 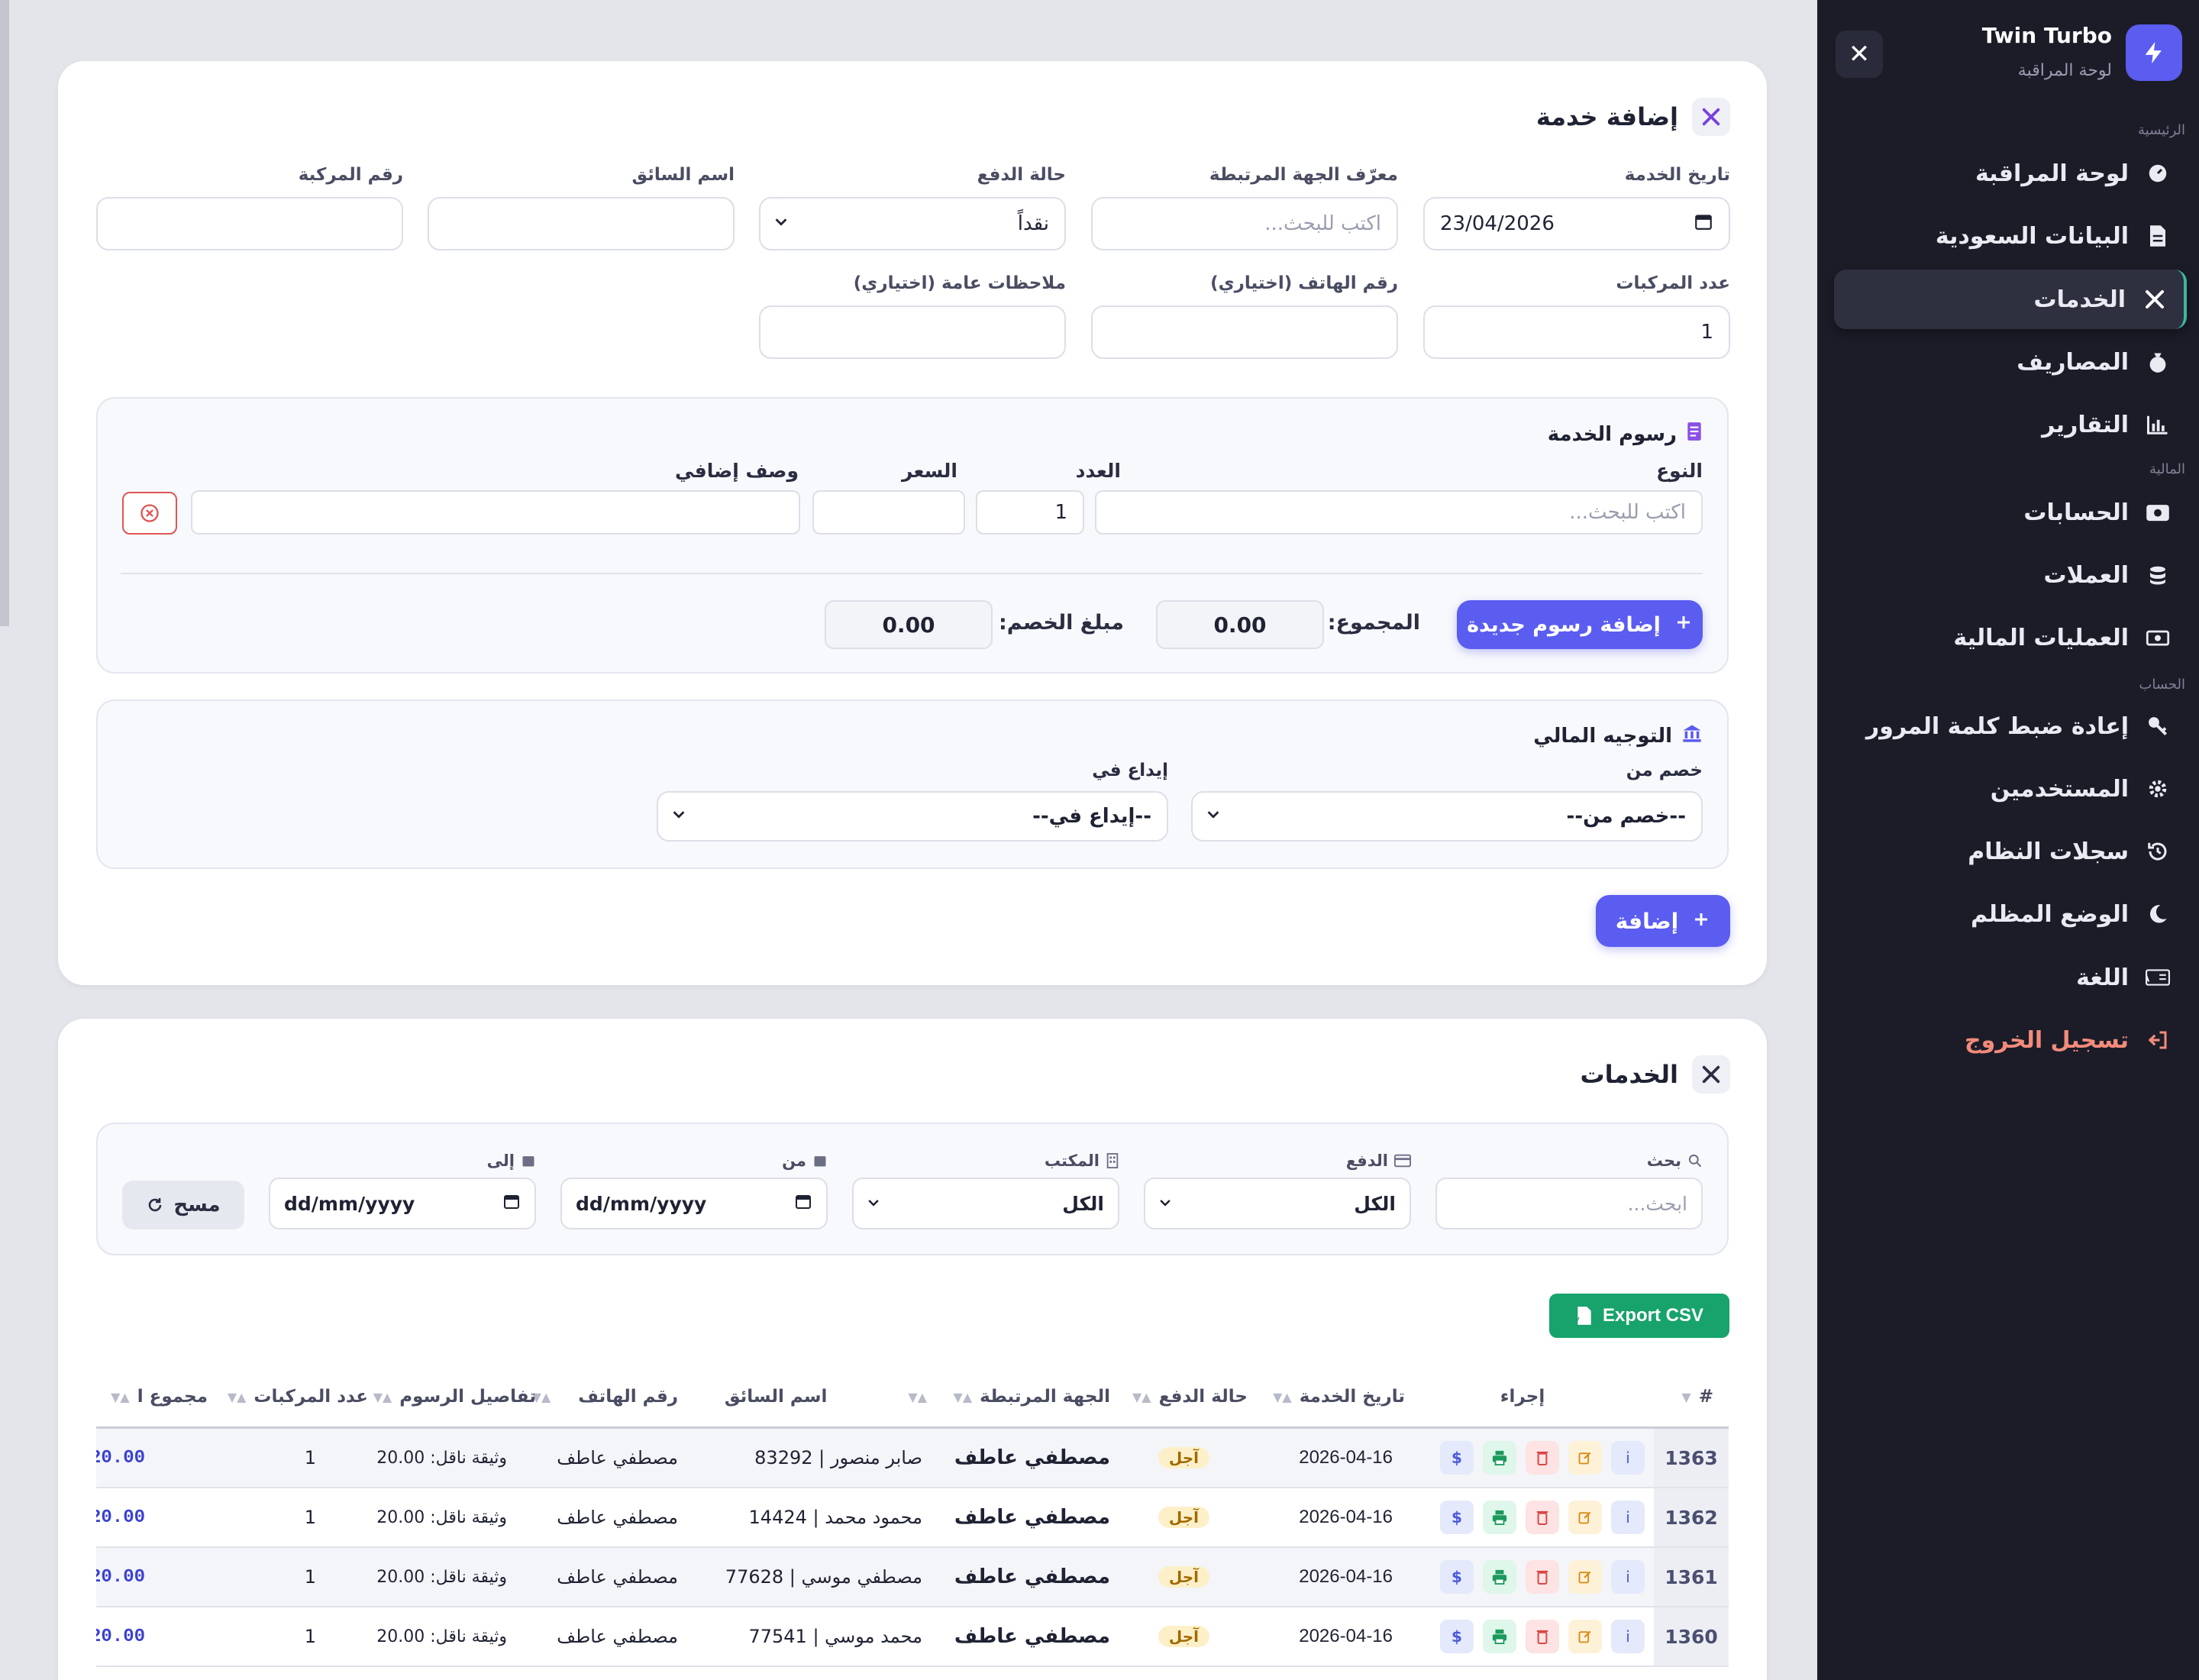 What do you see at coordinates (2041, 637) in the screenshot?
I see `sidebar-item-label: العمليات المالية` at bounding box center [2041, 637].